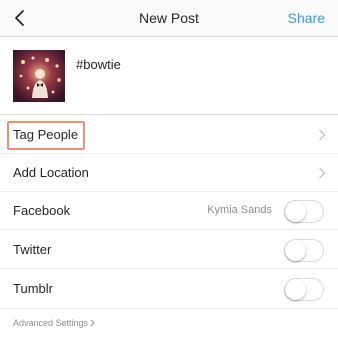 The width and height of the screenshot is (338, 343). What do you see at coordinates (39, 76) in the screenshot?
I see `post-thumbnail` at bounding box center [39, 76].